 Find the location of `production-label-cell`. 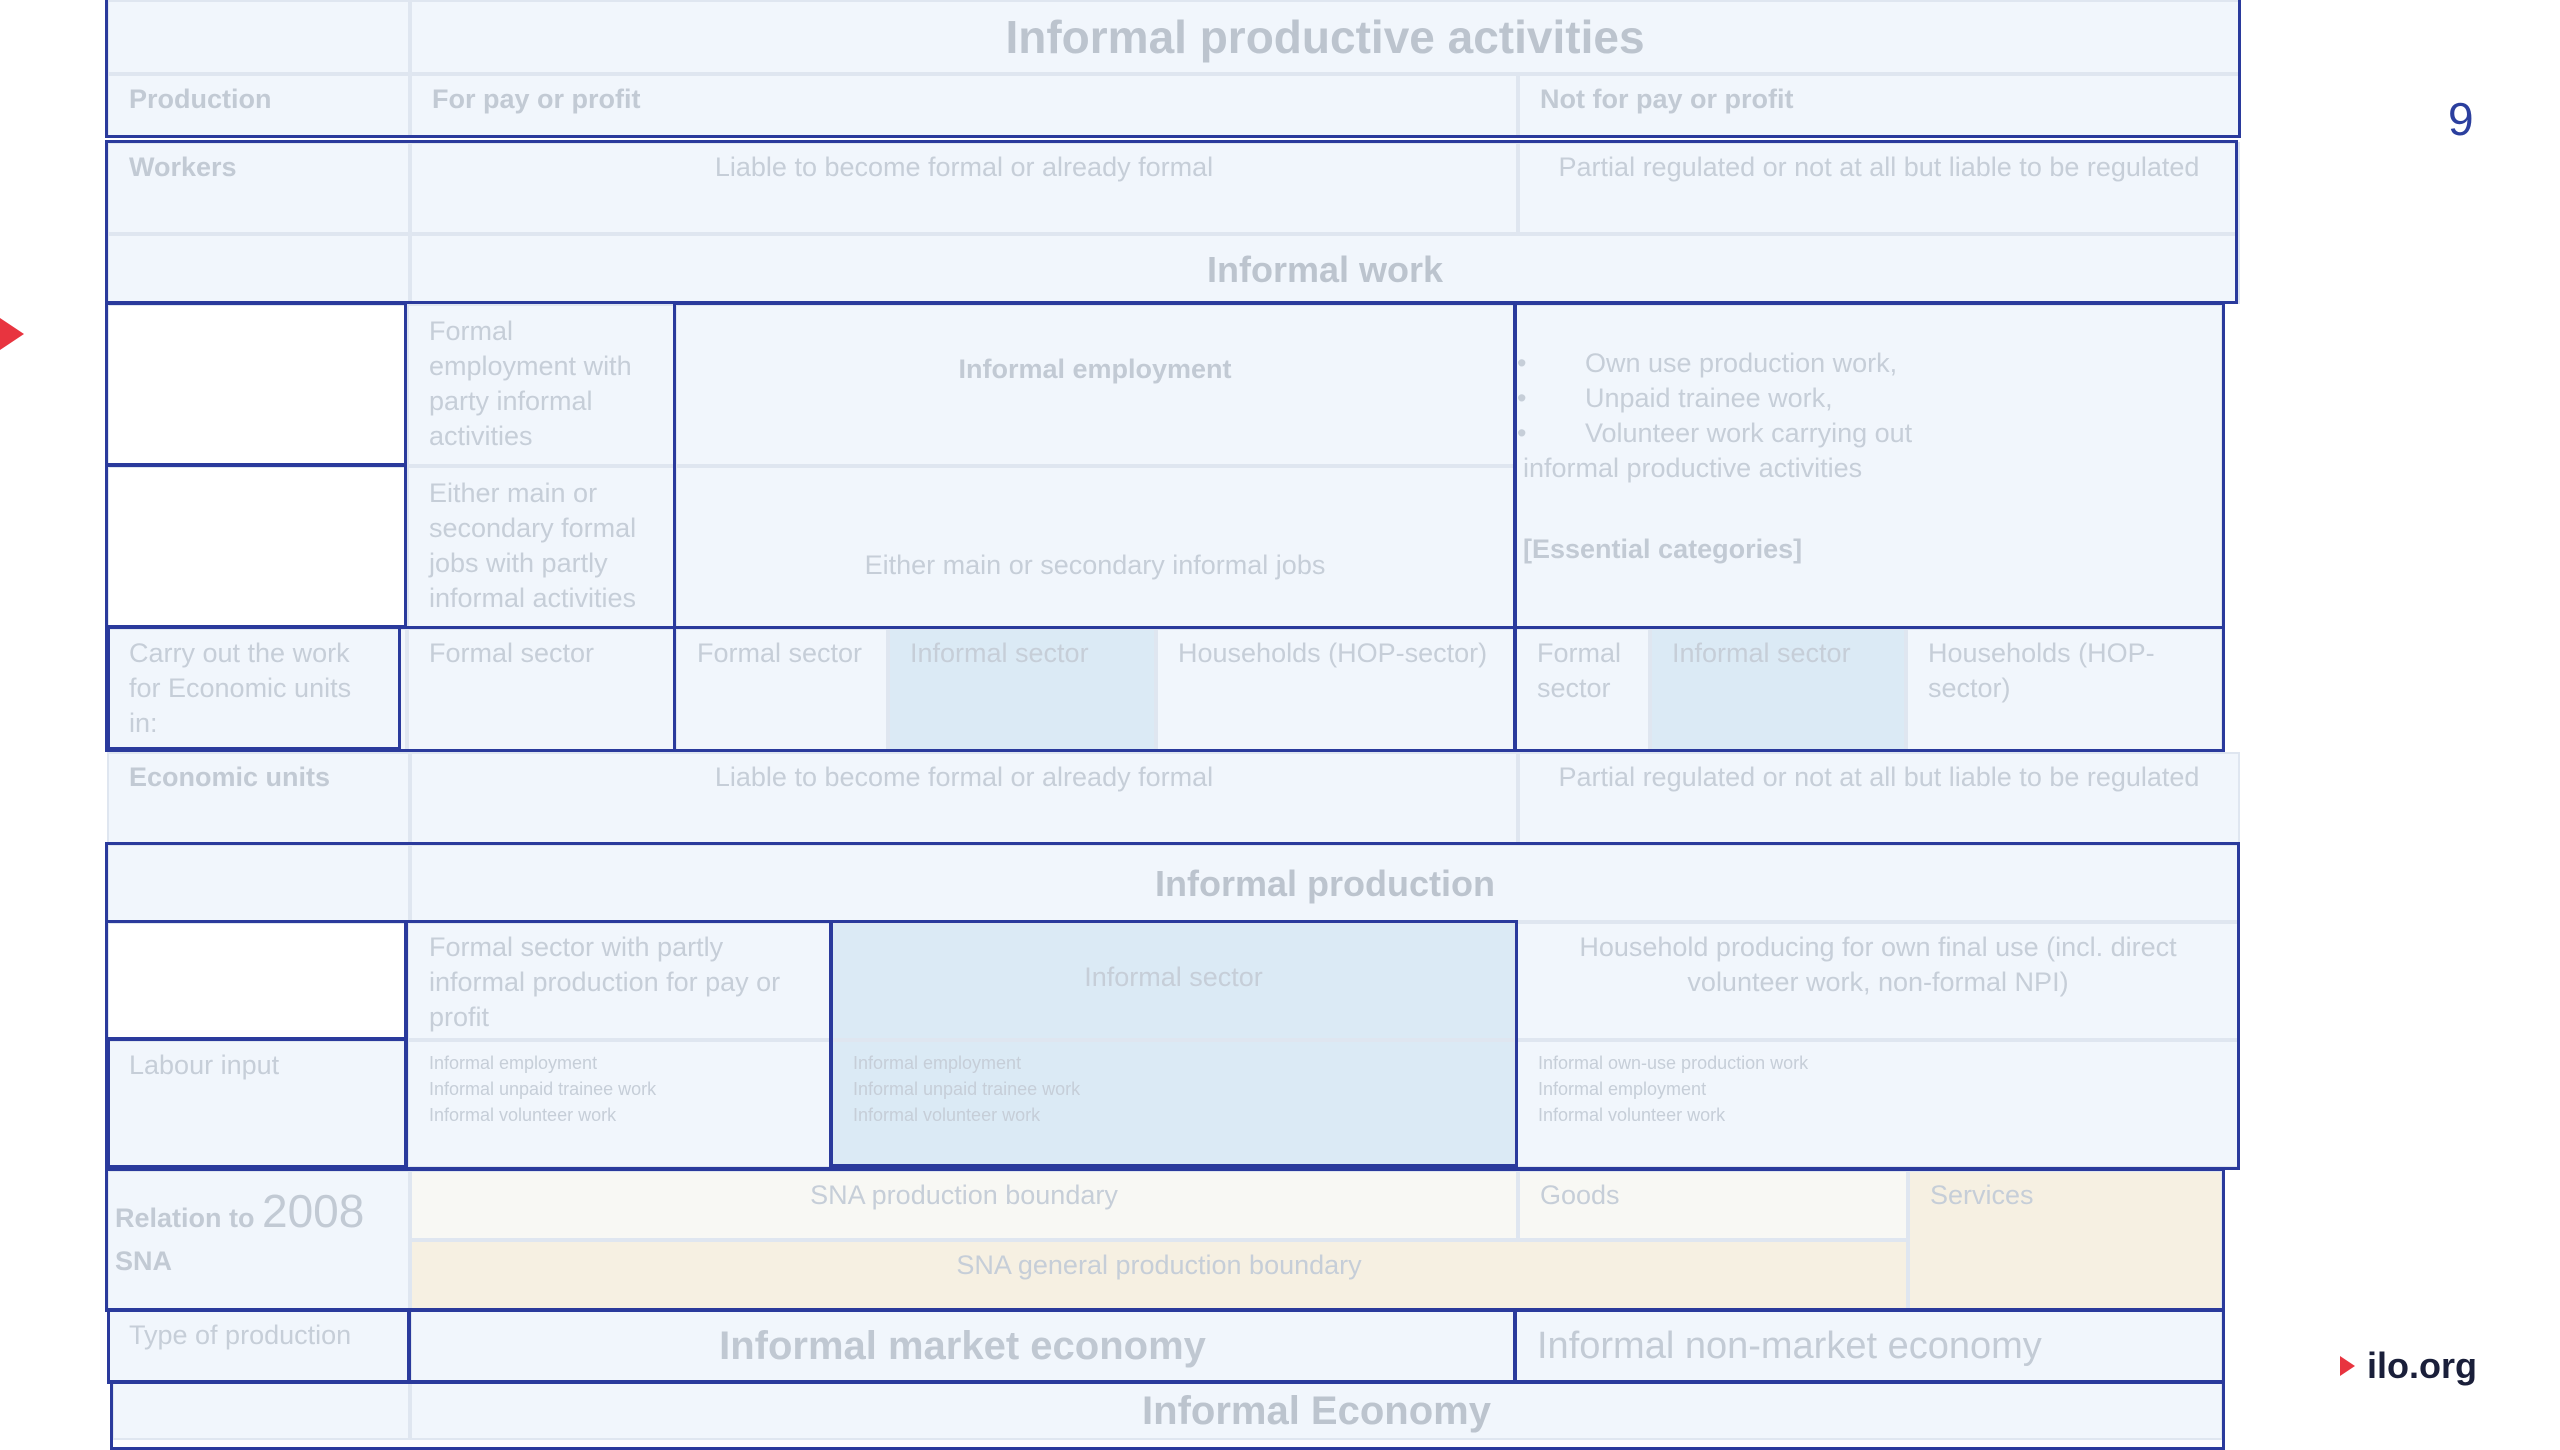

production-label-cell is located at coordinates (257, 981).